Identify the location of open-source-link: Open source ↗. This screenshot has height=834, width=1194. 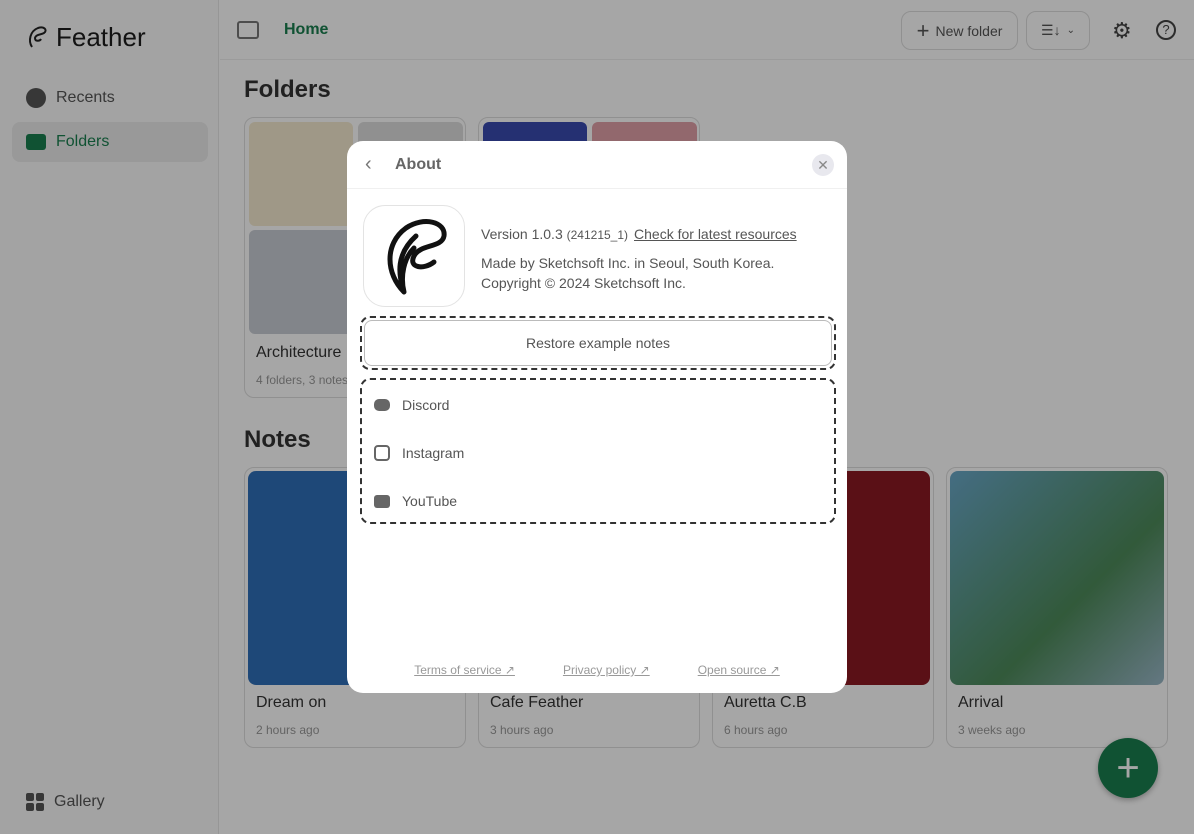
(739, 670).